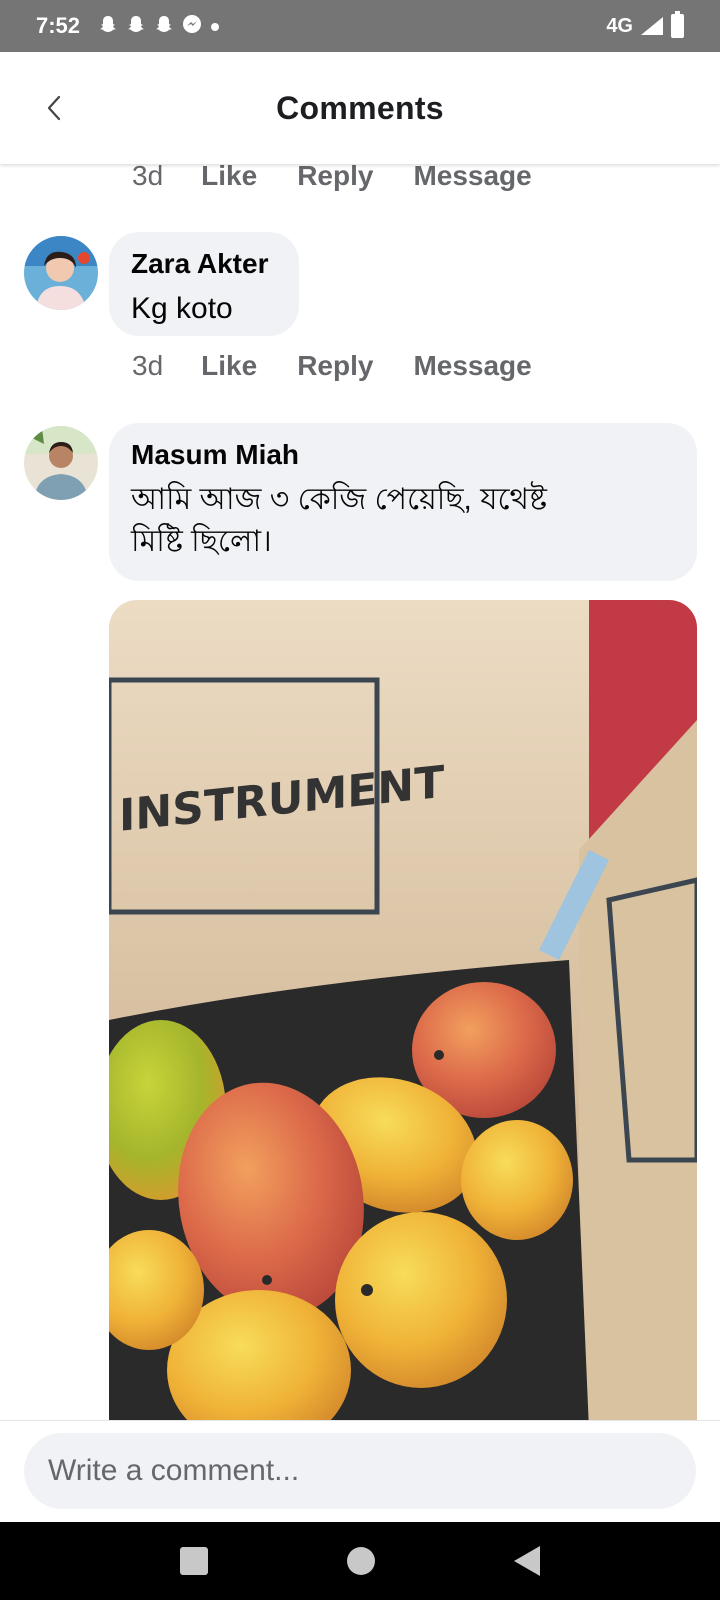 The image size is (720, 1600). I want to click on home-icon, so click(360, 1561).